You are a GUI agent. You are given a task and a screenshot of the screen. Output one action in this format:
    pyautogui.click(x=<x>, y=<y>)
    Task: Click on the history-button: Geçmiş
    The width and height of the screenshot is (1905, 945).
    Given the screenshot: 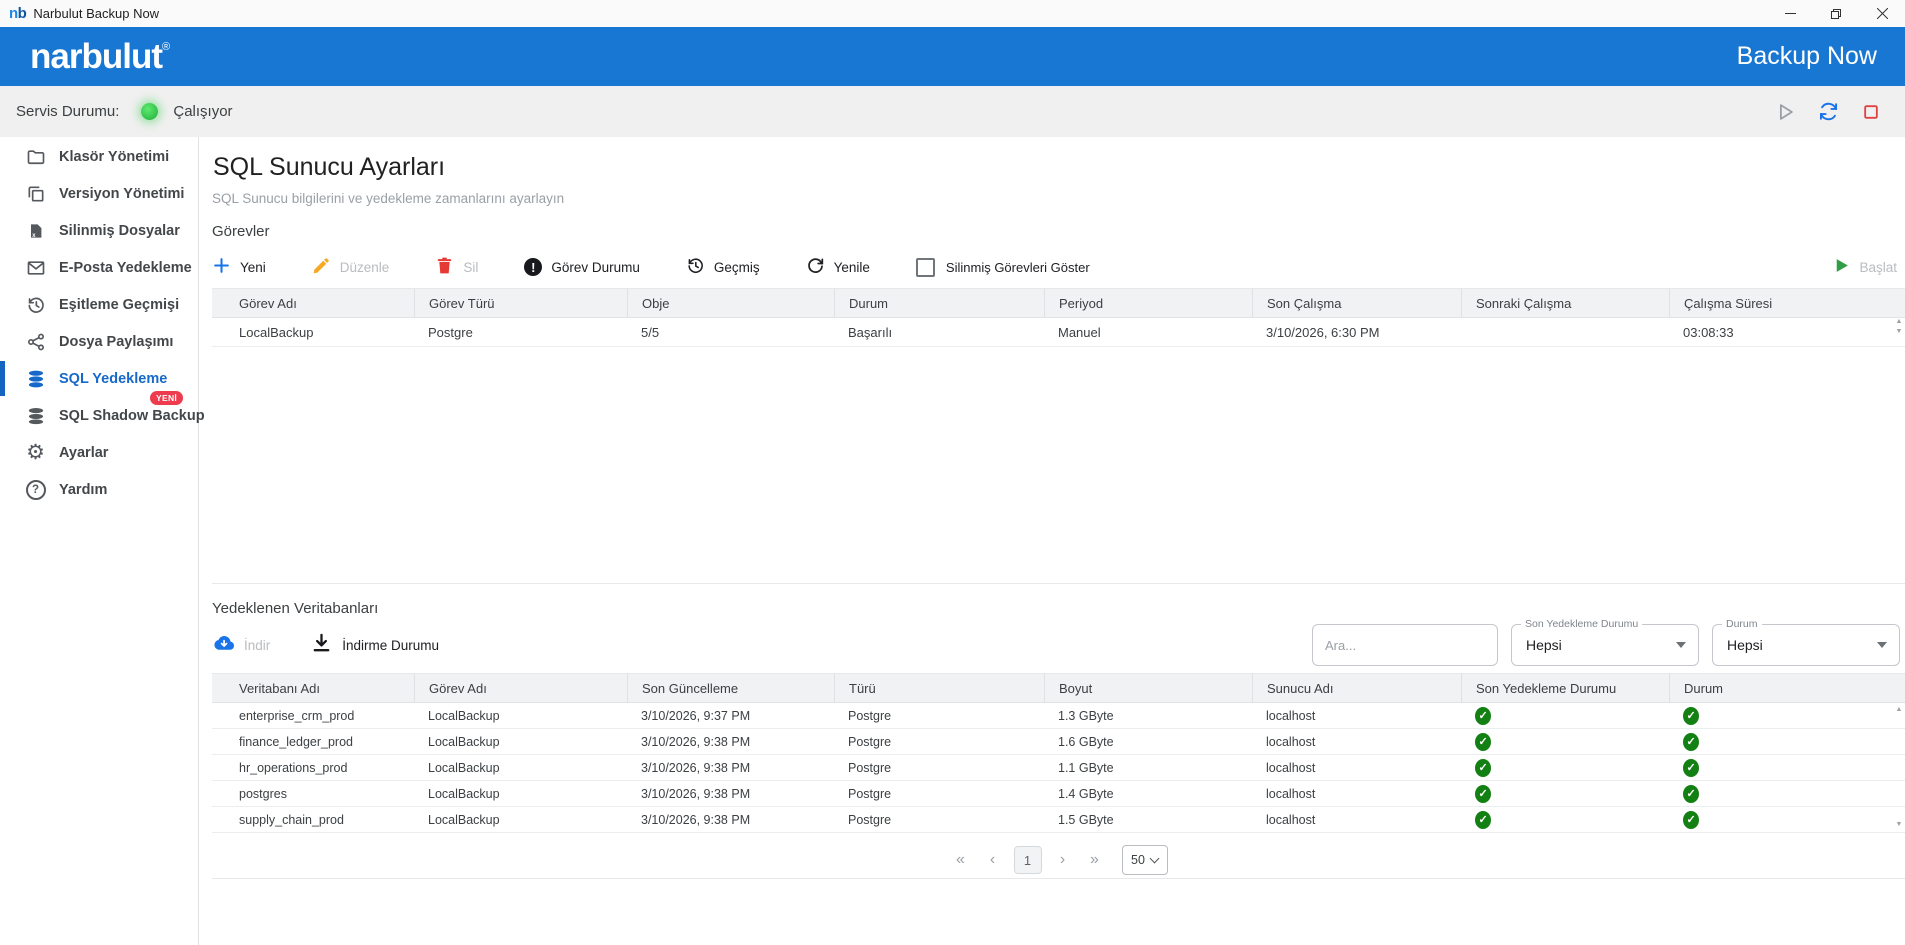 What is the action you would take?
    pyautogui.click(x=723, y=267)
    